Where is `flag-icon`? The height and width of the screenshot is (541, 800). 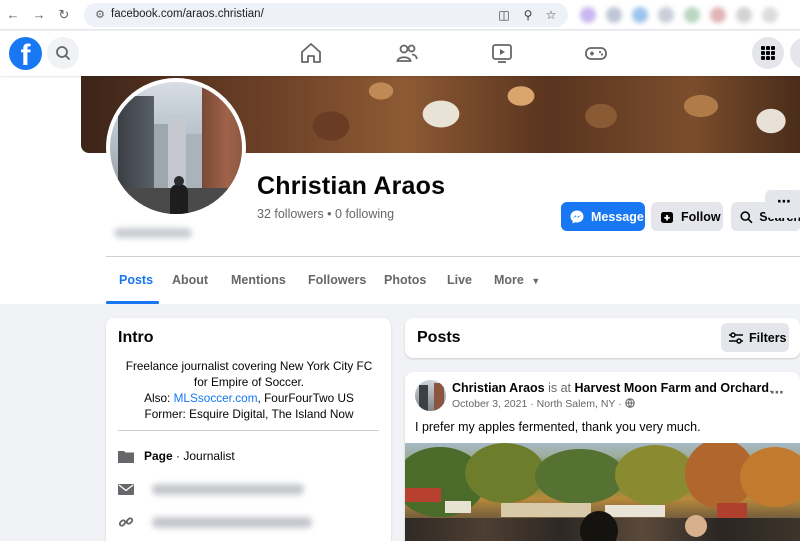 flag-icon is located at coordinates (126, 457).